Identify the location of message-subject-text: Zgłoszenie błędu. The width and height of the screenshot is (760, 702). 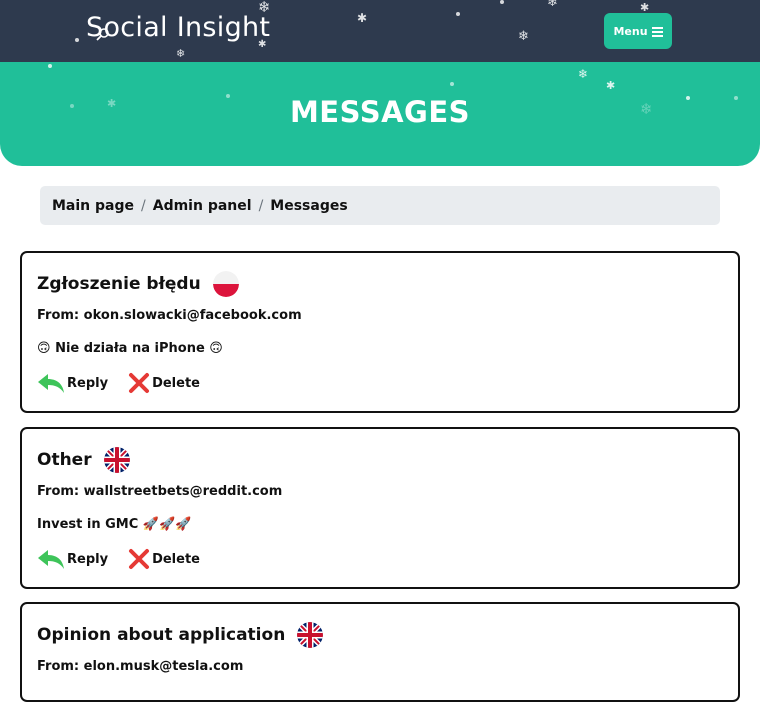
(119, 284).